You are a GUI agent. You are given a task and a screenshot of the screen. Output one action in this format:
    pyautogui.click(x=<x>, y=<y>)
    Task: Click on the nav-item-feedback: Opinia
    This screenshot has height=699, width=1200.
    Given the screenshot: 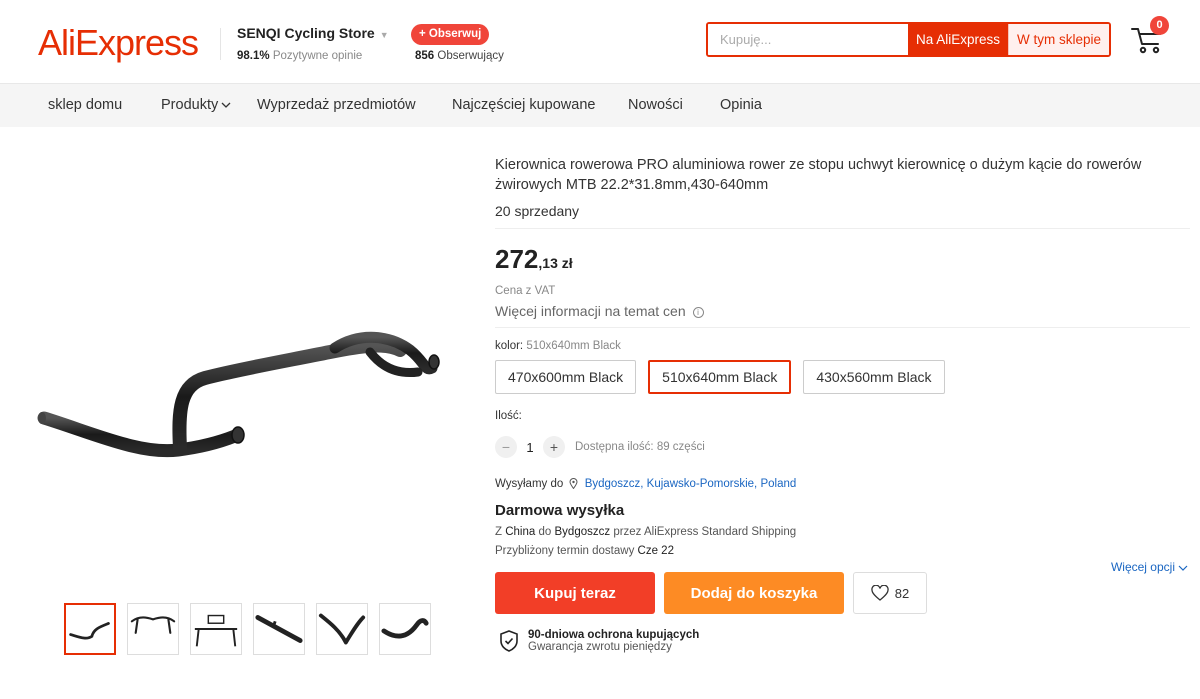 What is the action you would take?
    pyautogui.click(x=741, y=105)
    